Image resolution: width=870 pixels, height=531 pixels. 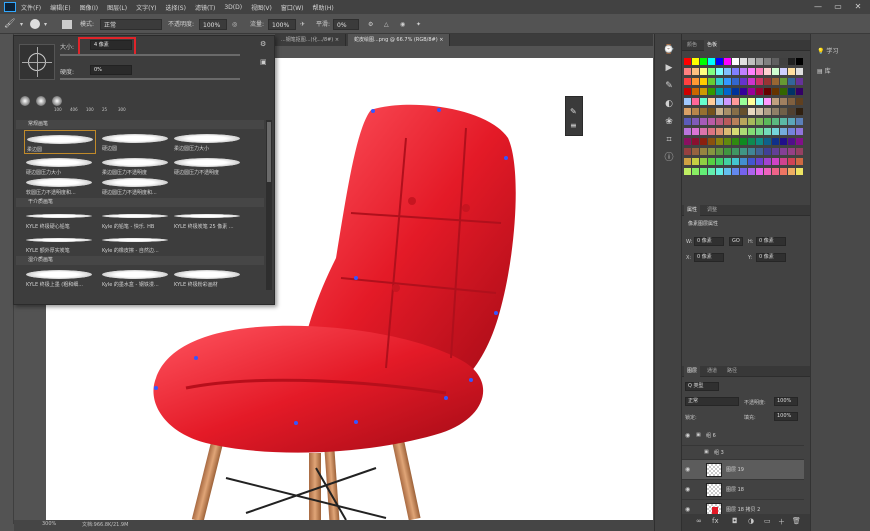 What do you see at coordinates (302, 24) in the screenshot?
I see `airbrush-icon: ✈` at bounding box center [302, 24].